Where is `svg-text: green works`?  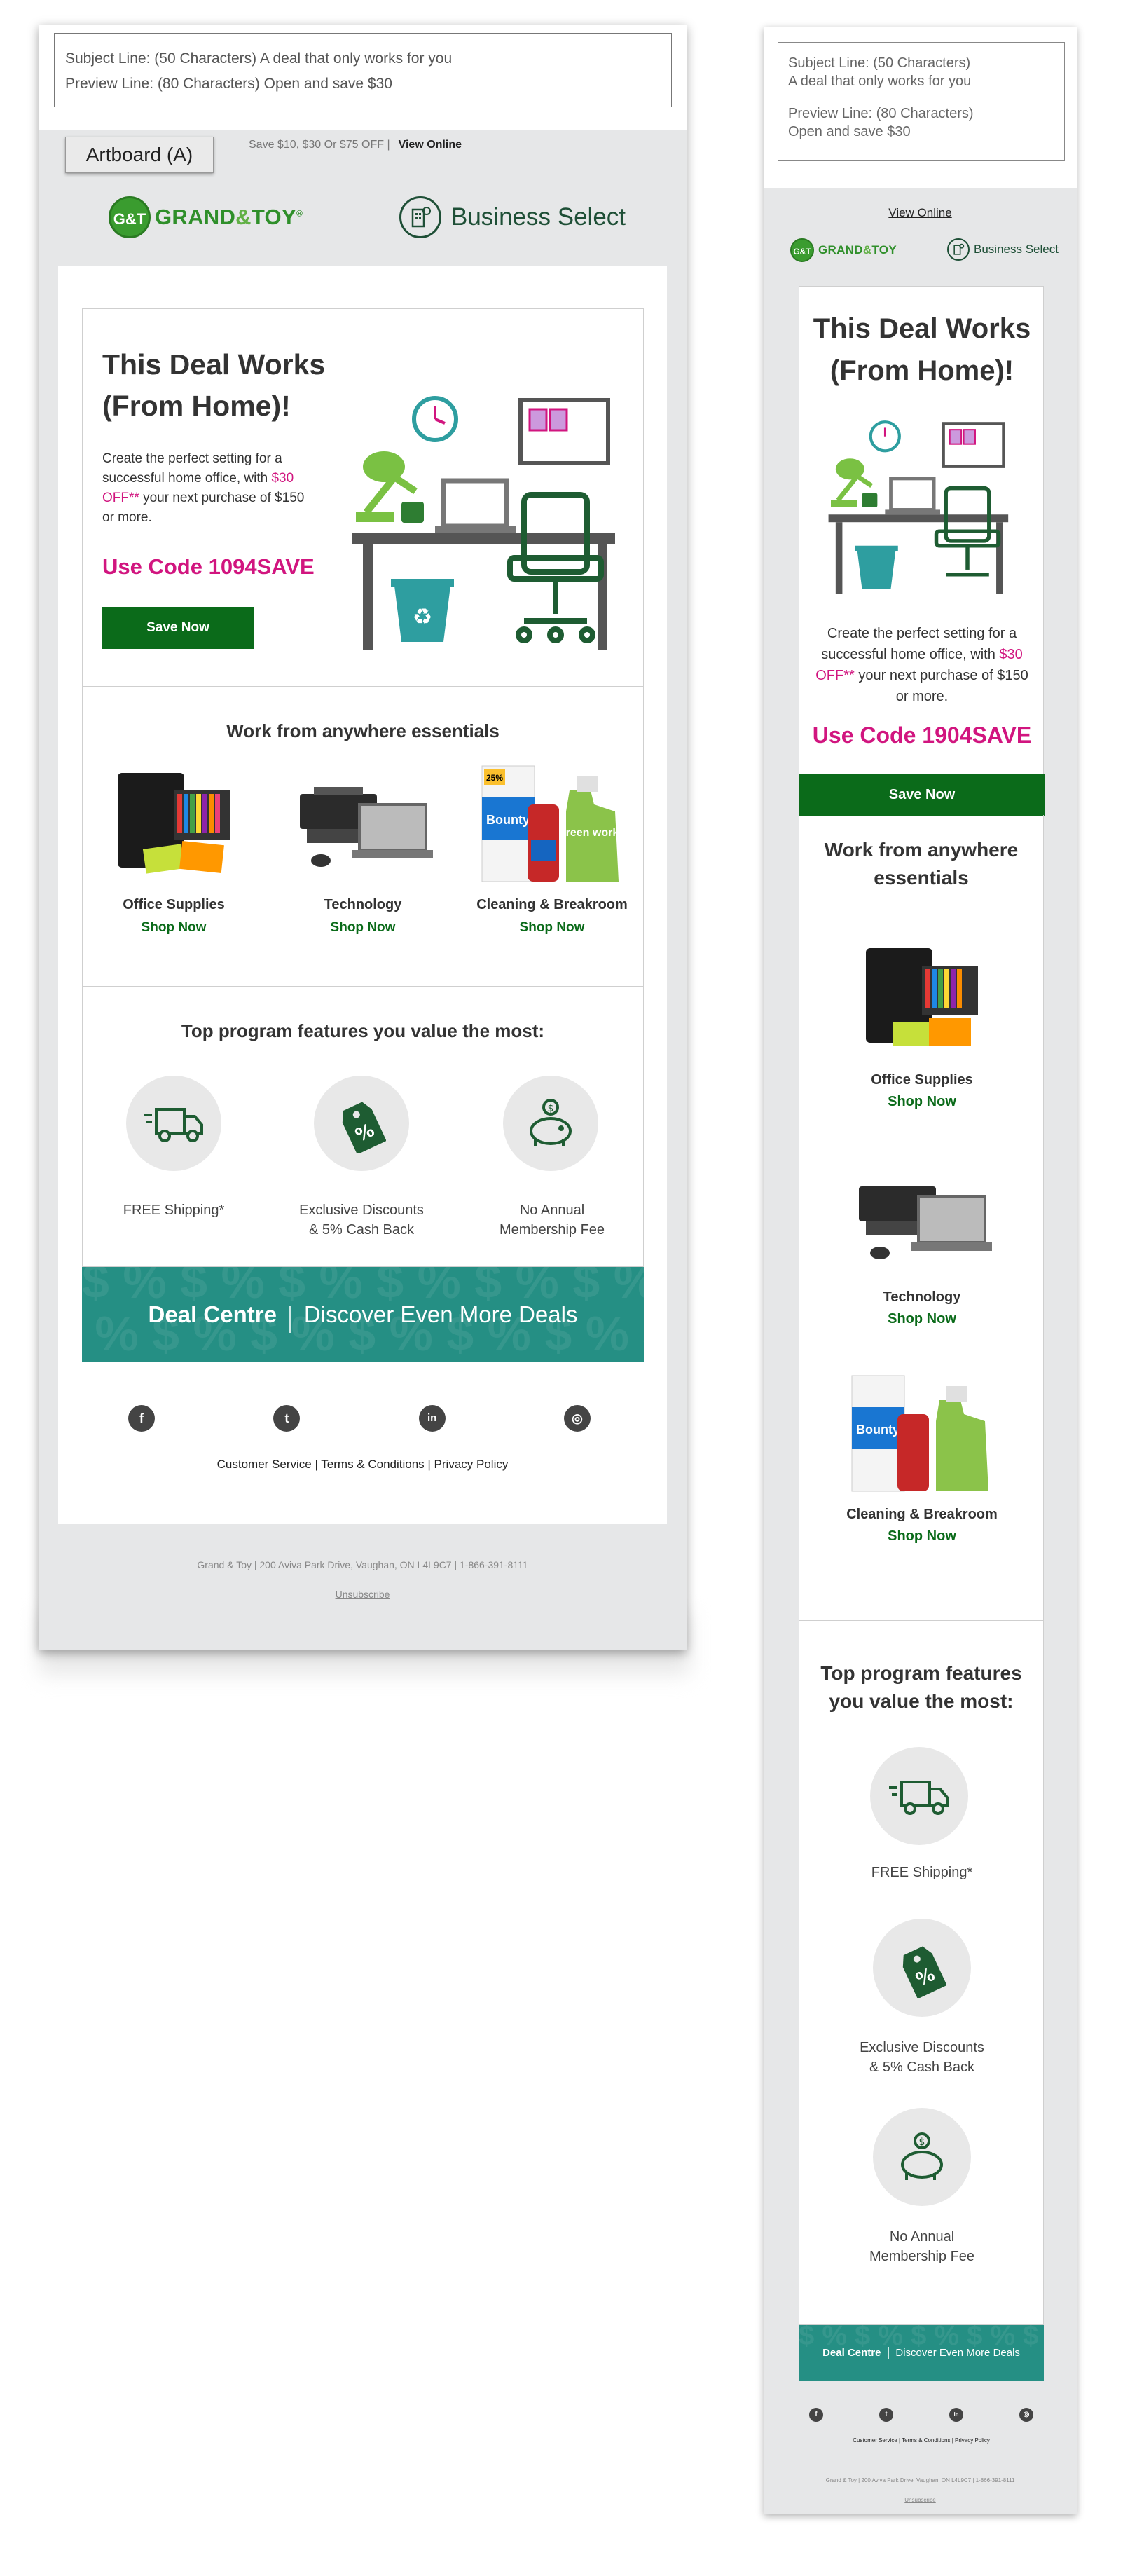
svg-text: green works is located at coordinates (592, 833).